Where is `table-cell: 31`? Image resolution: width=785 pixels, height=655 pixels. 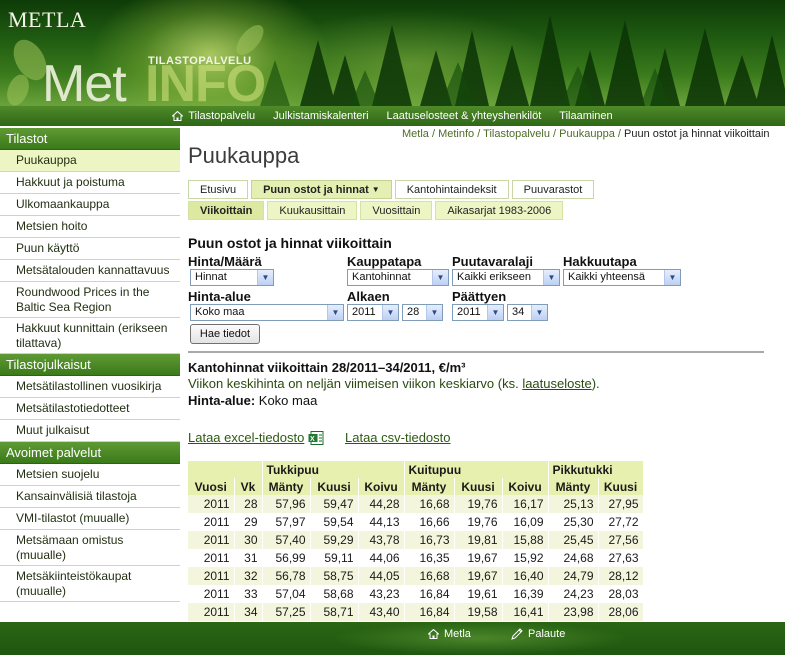 table-cell: 31 is located at coordinates (248, 558).